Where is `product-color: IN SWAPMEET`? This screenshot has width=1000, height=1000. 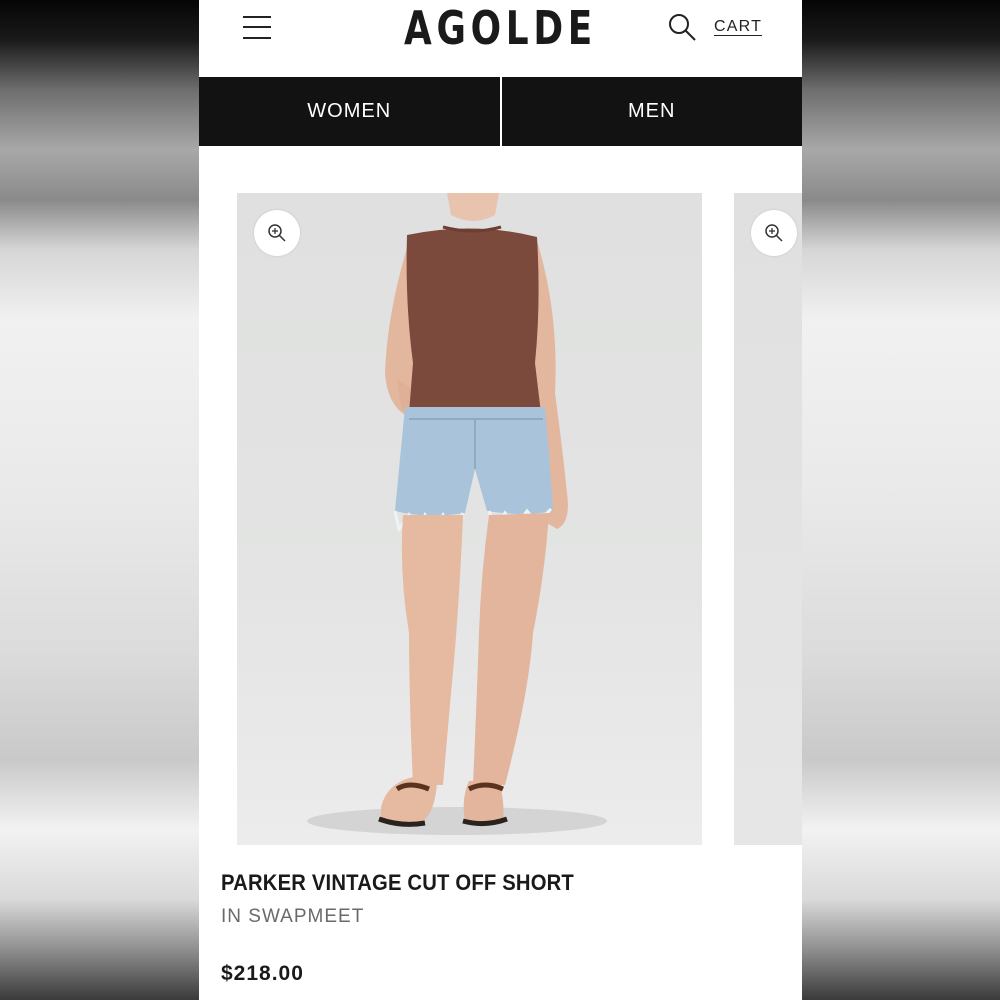 product-color: IN SWAPMEET is located at coordinates (293, 916).